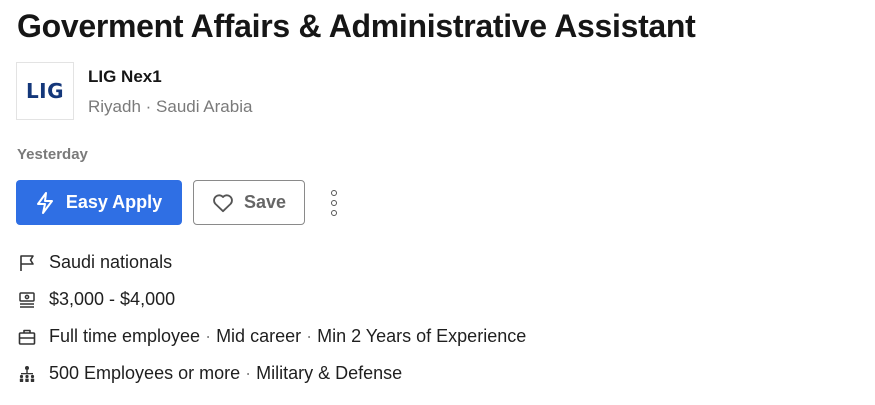 This screenshot has height=405, width=875. I want to click on company-name: LIG Nex1, so click(125, 77).